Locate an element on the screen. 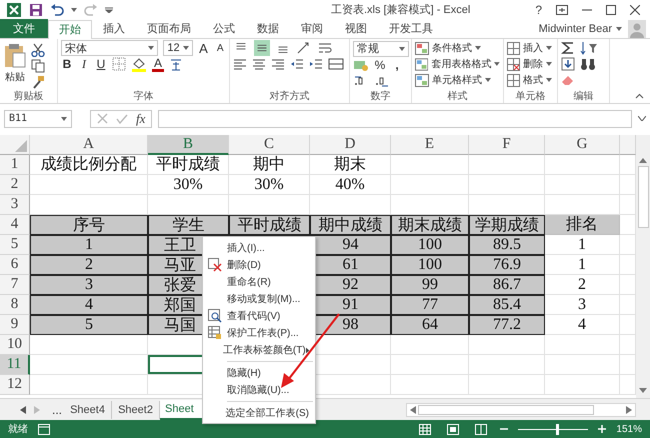 The height and width of the screenshot is (438, 650). column-header: B is located at coordinates (188, 145).